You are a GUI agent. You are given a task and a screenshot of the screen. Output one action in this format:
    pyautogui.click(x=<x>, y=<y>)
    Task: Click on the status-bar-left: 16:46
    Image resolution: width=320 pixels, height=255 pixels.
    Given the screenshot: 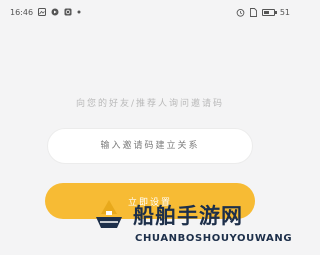 What is the action you would take?
    pyautogui.click(x=45, y=12)
    